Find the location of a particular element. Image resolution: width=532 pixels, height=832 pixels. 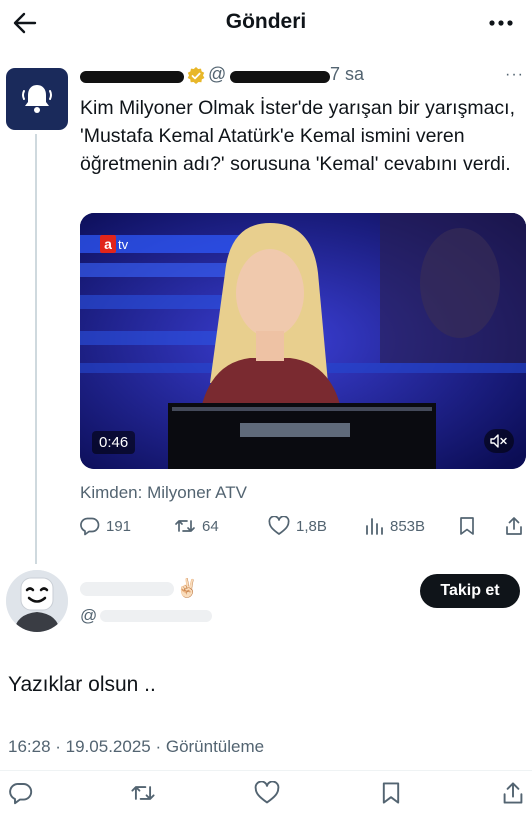

reply-avatar is located at coordinates (37, 601).